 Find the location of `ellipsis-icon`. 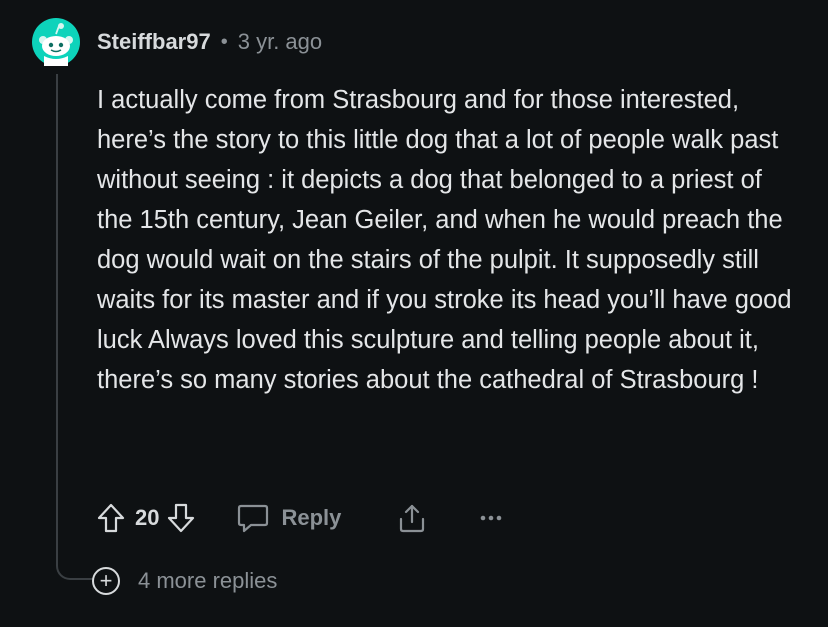

ellipsis-icon is located at coordinates (491, 518).